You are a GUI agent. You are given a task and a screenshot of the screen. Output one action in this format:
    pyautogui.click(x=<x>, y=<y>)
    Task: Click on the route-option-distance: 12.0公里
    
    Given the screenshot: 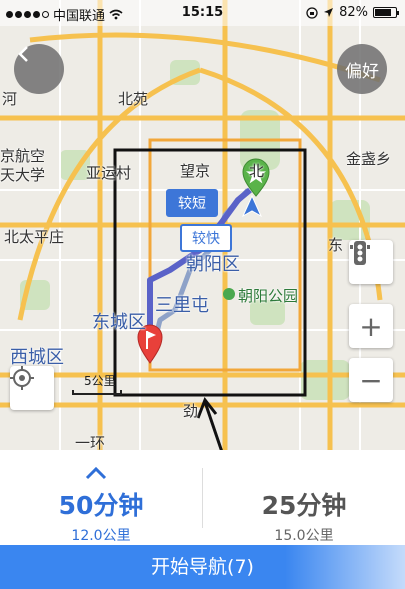 What is the action you would take?
    pyautogui.click(x=101, y=536)
    